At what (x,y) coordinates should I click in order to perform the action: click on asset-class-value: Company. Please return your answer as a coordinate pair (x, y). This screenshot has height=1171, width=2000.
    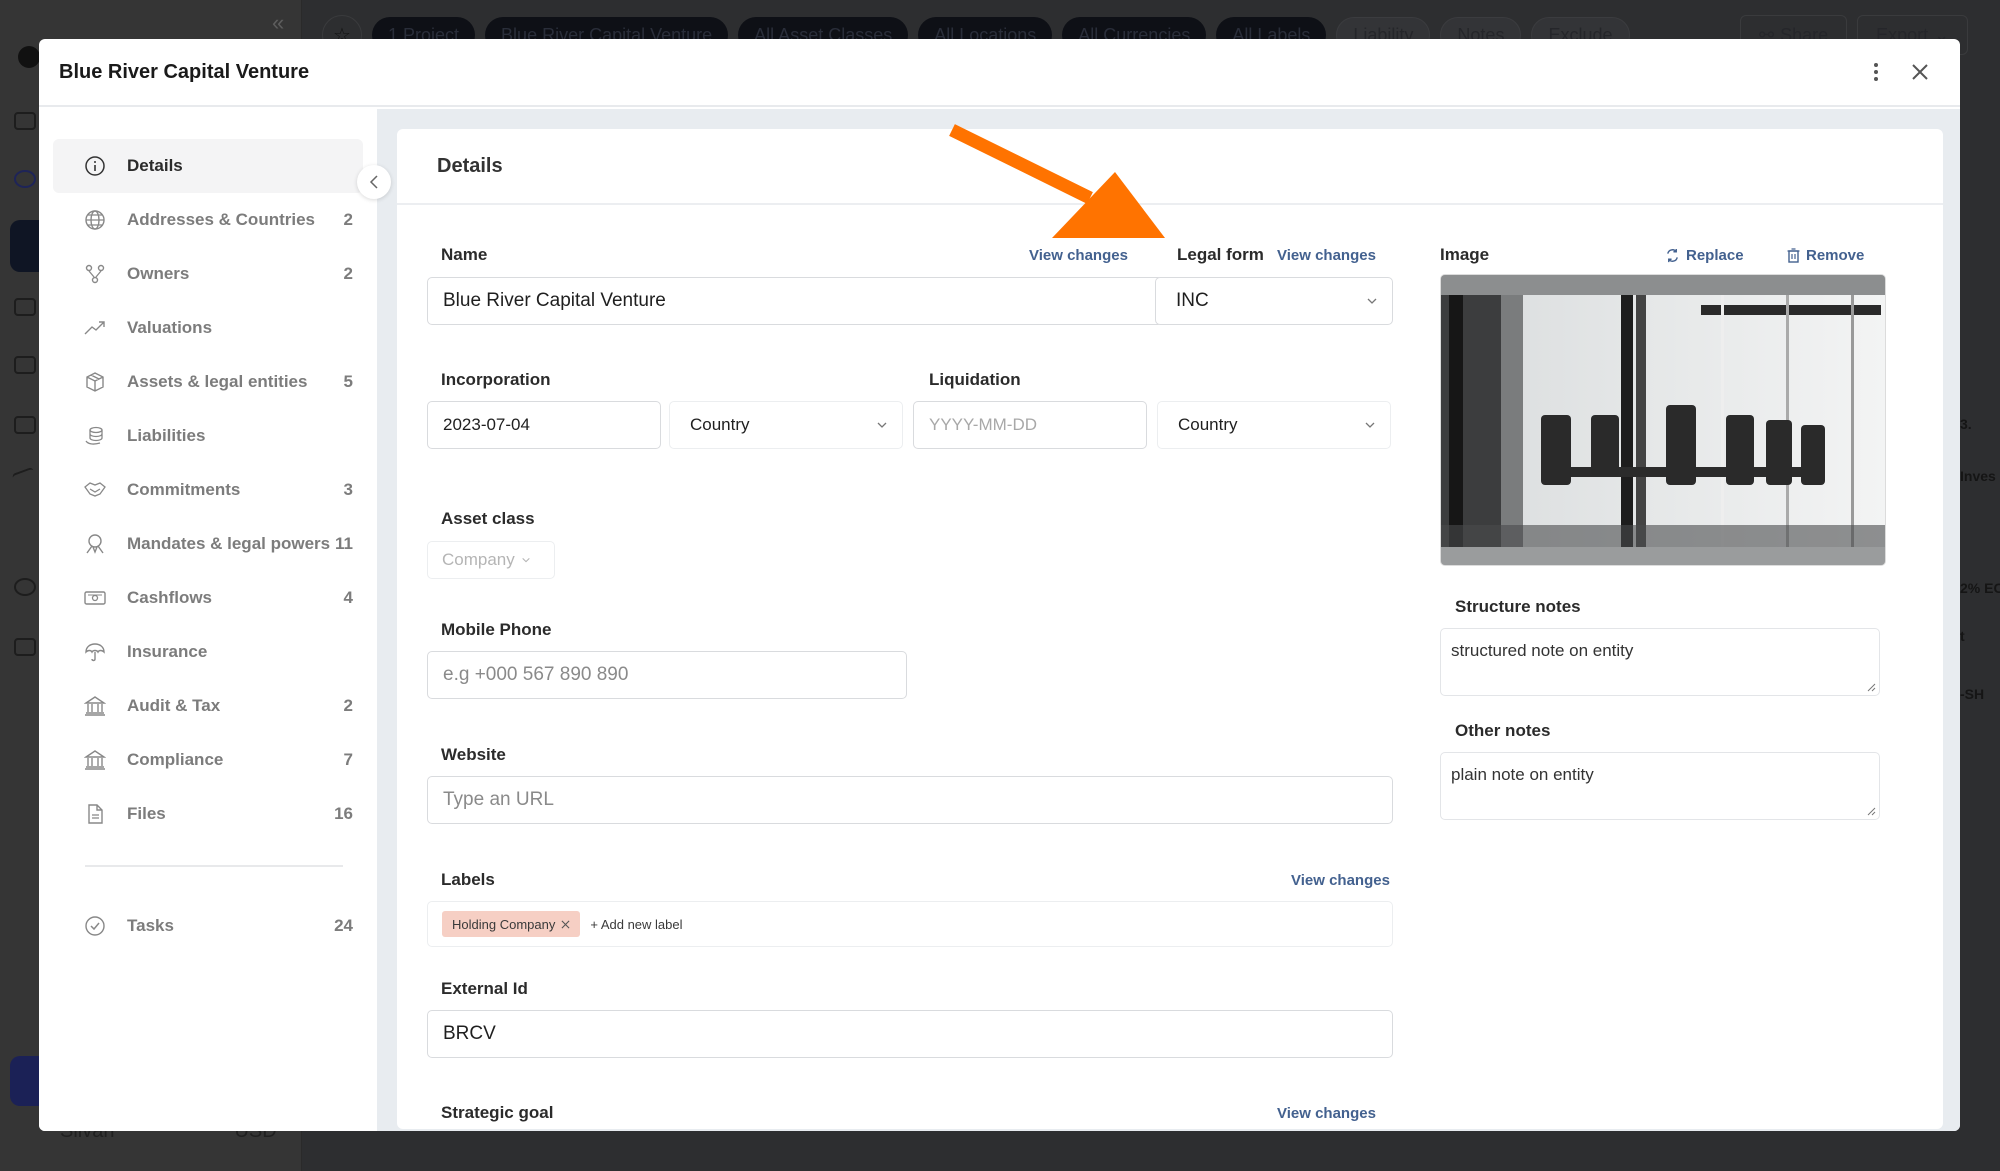
    Looking at the image, I should click on (478, 559).